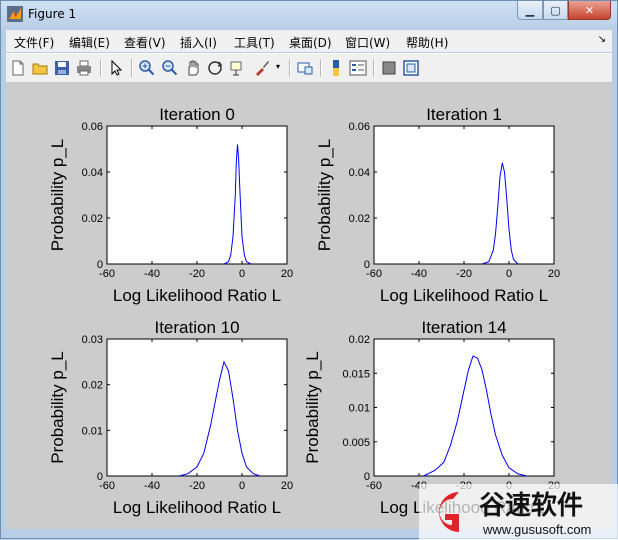  Describe the element at coordinates (309, 15) in the screenshot. I see `title-bar: Figure 1 ▁ ▢ ✕` at that location.